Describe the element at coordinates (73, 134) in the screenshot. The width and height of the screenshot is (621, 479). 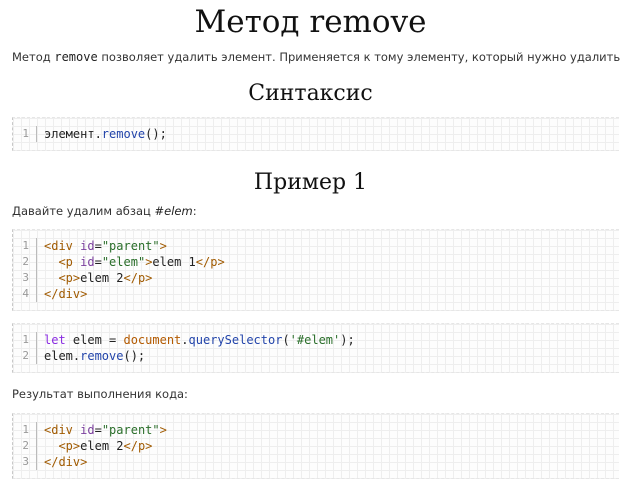
I see `code-token: элемент.` at that location.